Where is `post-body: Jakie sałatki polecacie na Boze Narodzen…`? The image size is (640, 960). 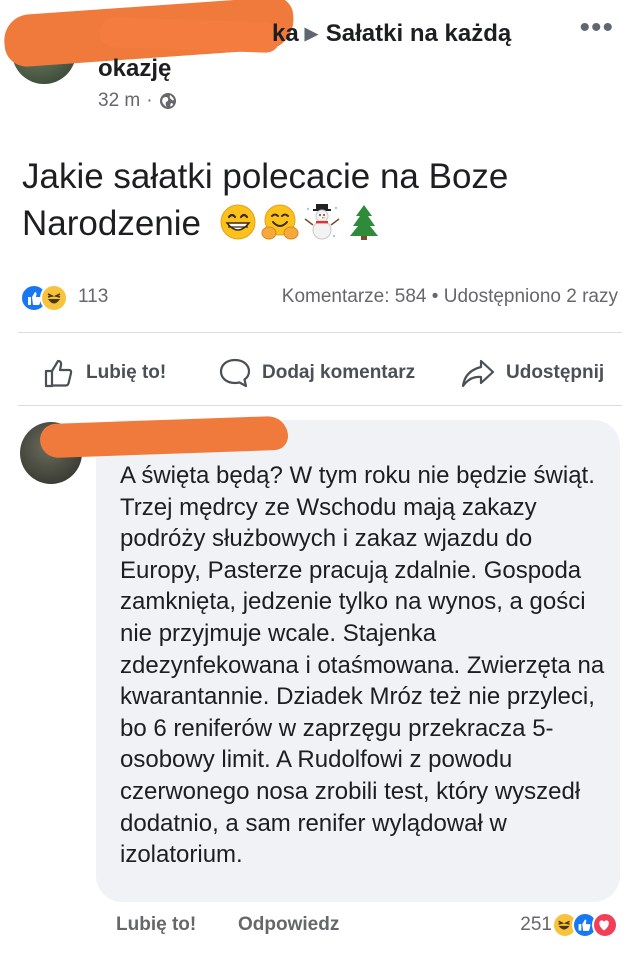 post-body: Jakie sałatki polecacie na Boze Narodzen… is located at coordinates (312, 200).